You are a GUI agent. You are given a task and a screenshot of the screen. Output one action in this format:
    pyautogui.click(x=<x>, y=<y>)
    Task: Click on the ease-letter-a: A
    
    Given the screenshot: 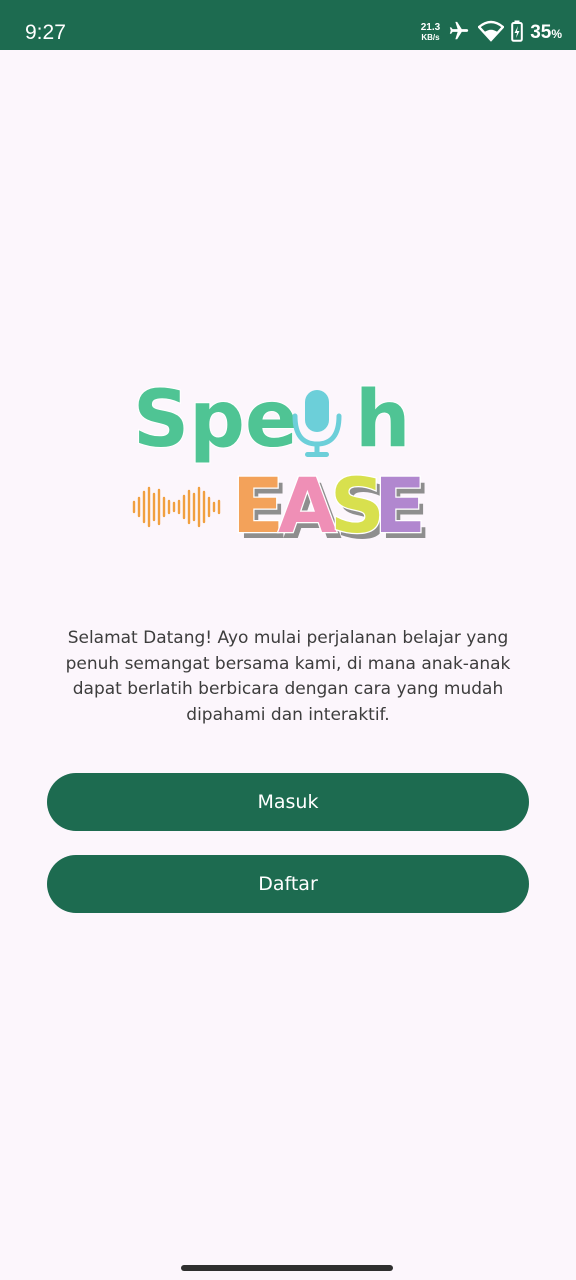 What is the action you would take?
    pyautogui.click(x=307, y=505)
    